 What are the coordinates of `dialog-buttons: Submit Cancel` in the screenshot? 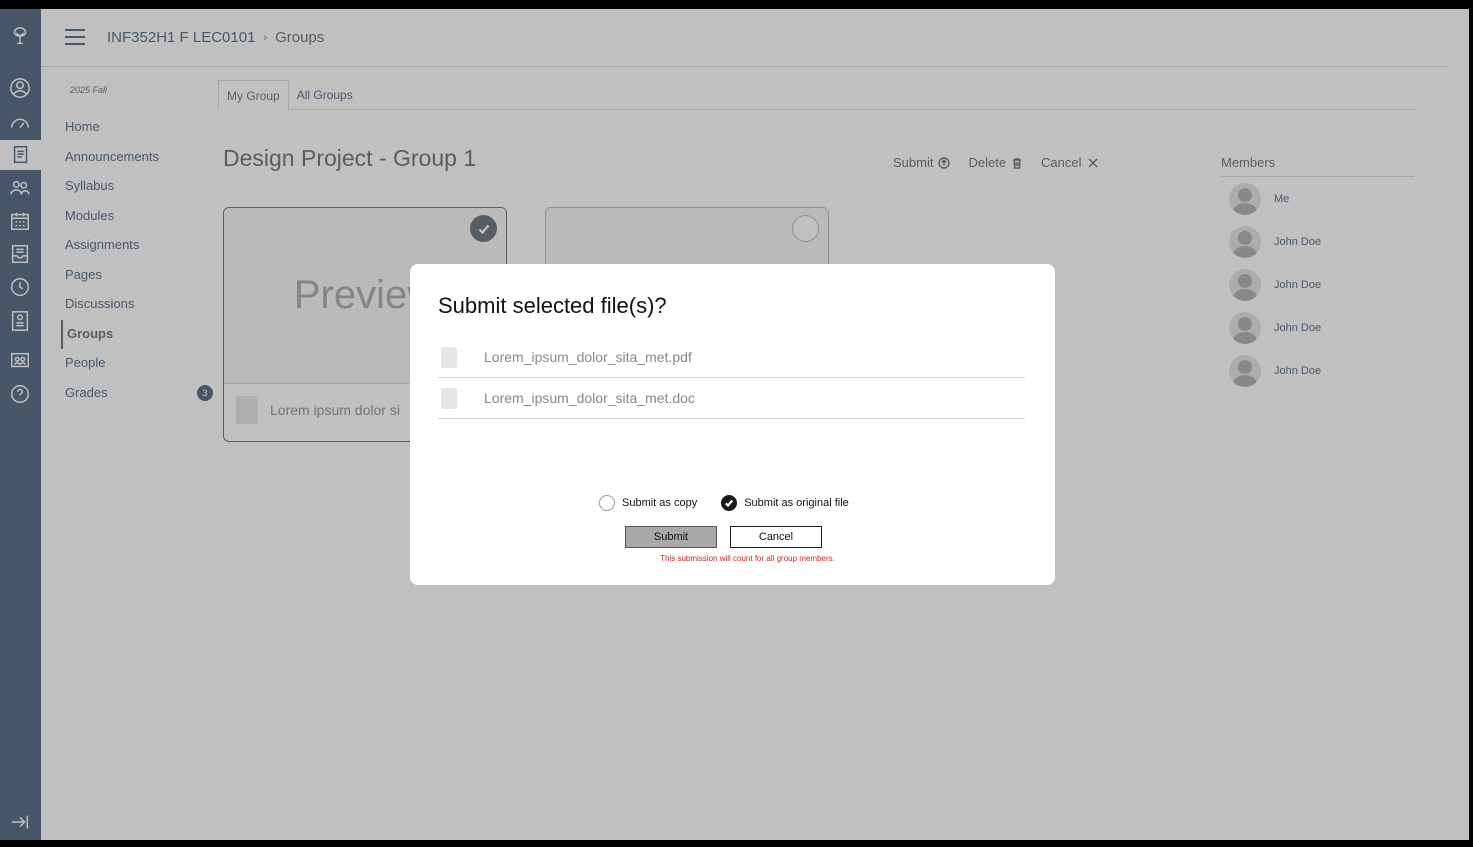 It's located at (723, 537).